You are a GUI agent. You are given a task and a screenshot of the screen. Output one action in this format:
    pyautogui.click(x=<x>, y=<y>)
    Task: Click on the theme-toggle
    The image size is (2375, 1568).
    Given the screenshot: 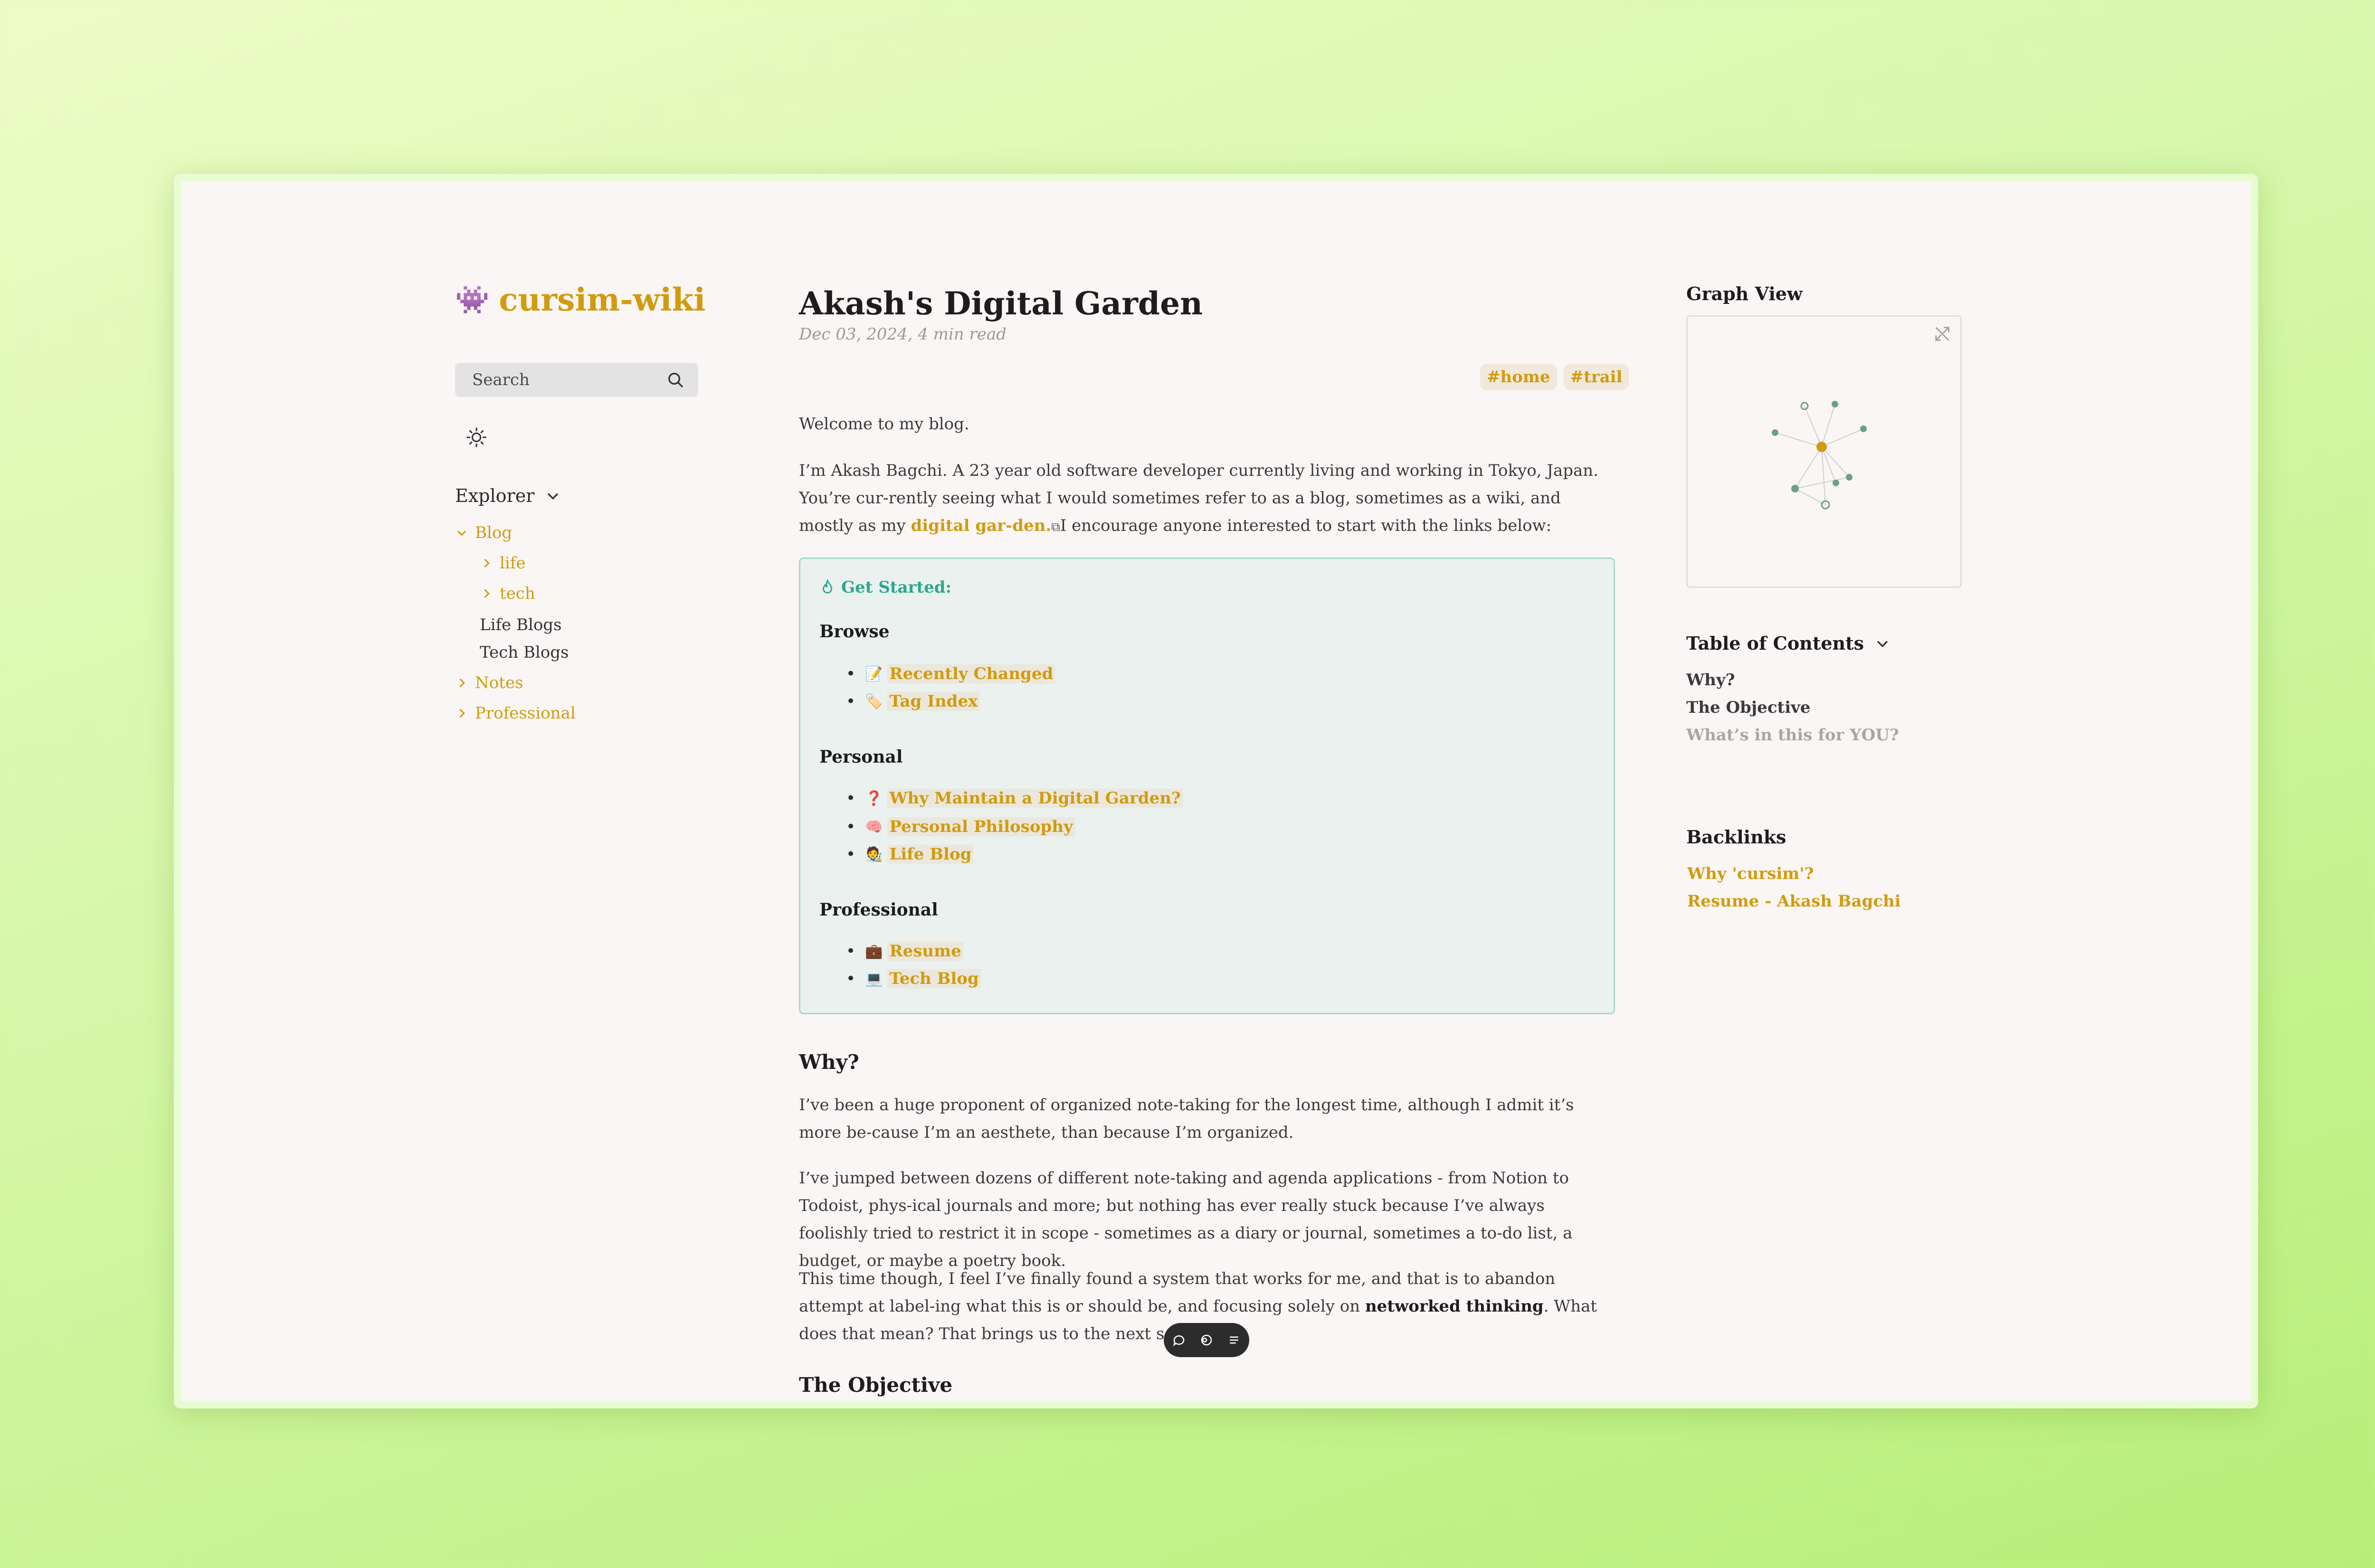 What is the action you would take?
    pyautogui.click(x=476, y=438)
    